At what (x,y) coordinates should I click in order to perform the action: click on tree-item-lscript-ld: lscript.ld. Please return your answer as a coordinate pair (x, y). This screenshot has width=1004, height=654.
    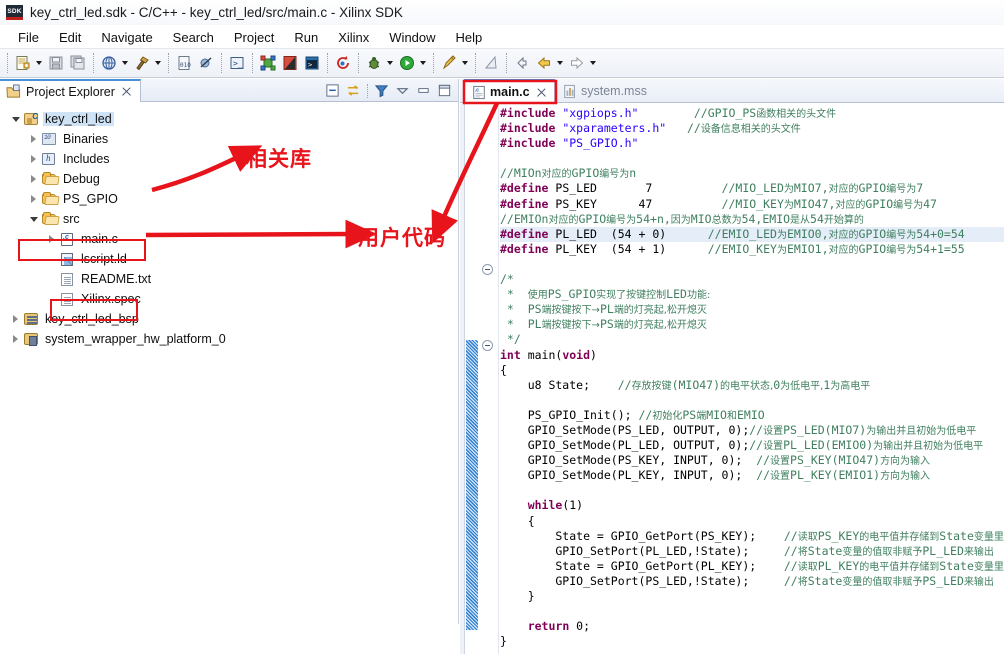
    Looking at the image, I should click on (229, 259).